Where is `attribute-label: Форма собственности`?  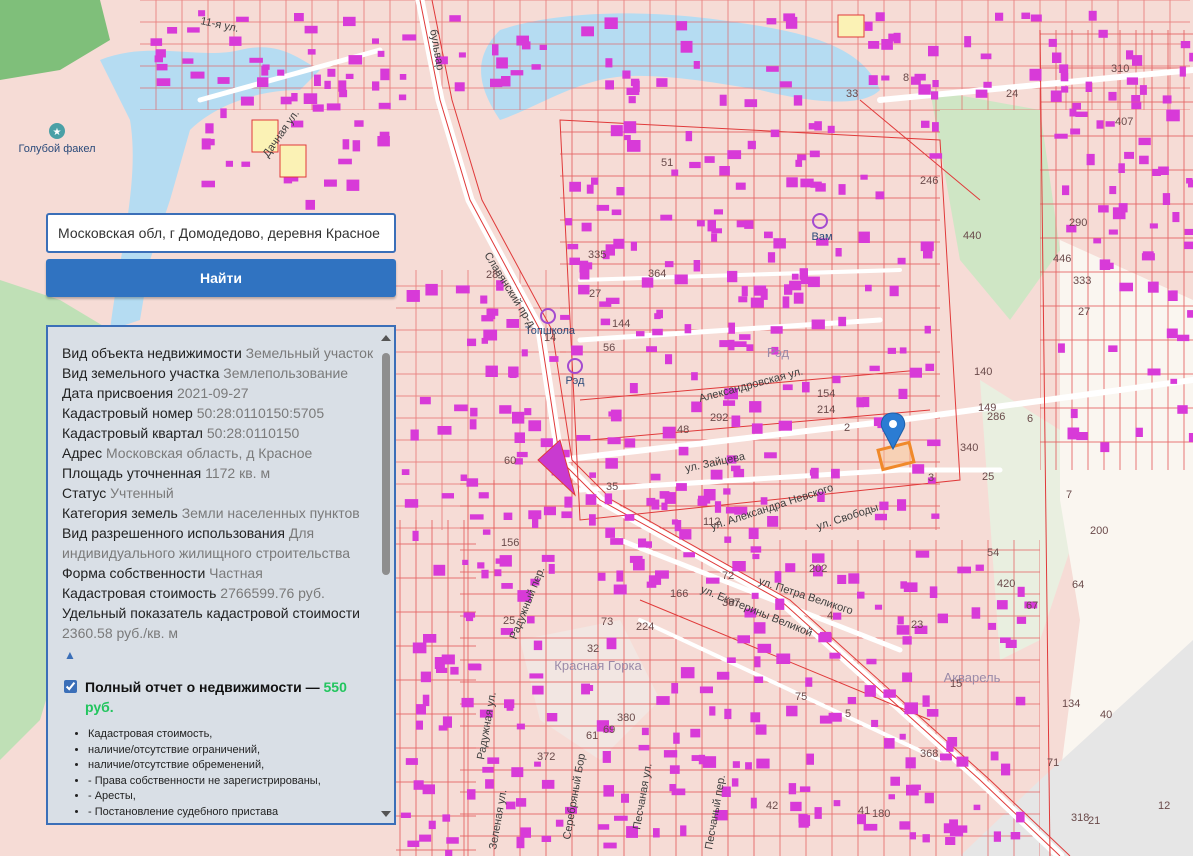
attribute-label: Форма собственности is located at coordinates (134, 573).